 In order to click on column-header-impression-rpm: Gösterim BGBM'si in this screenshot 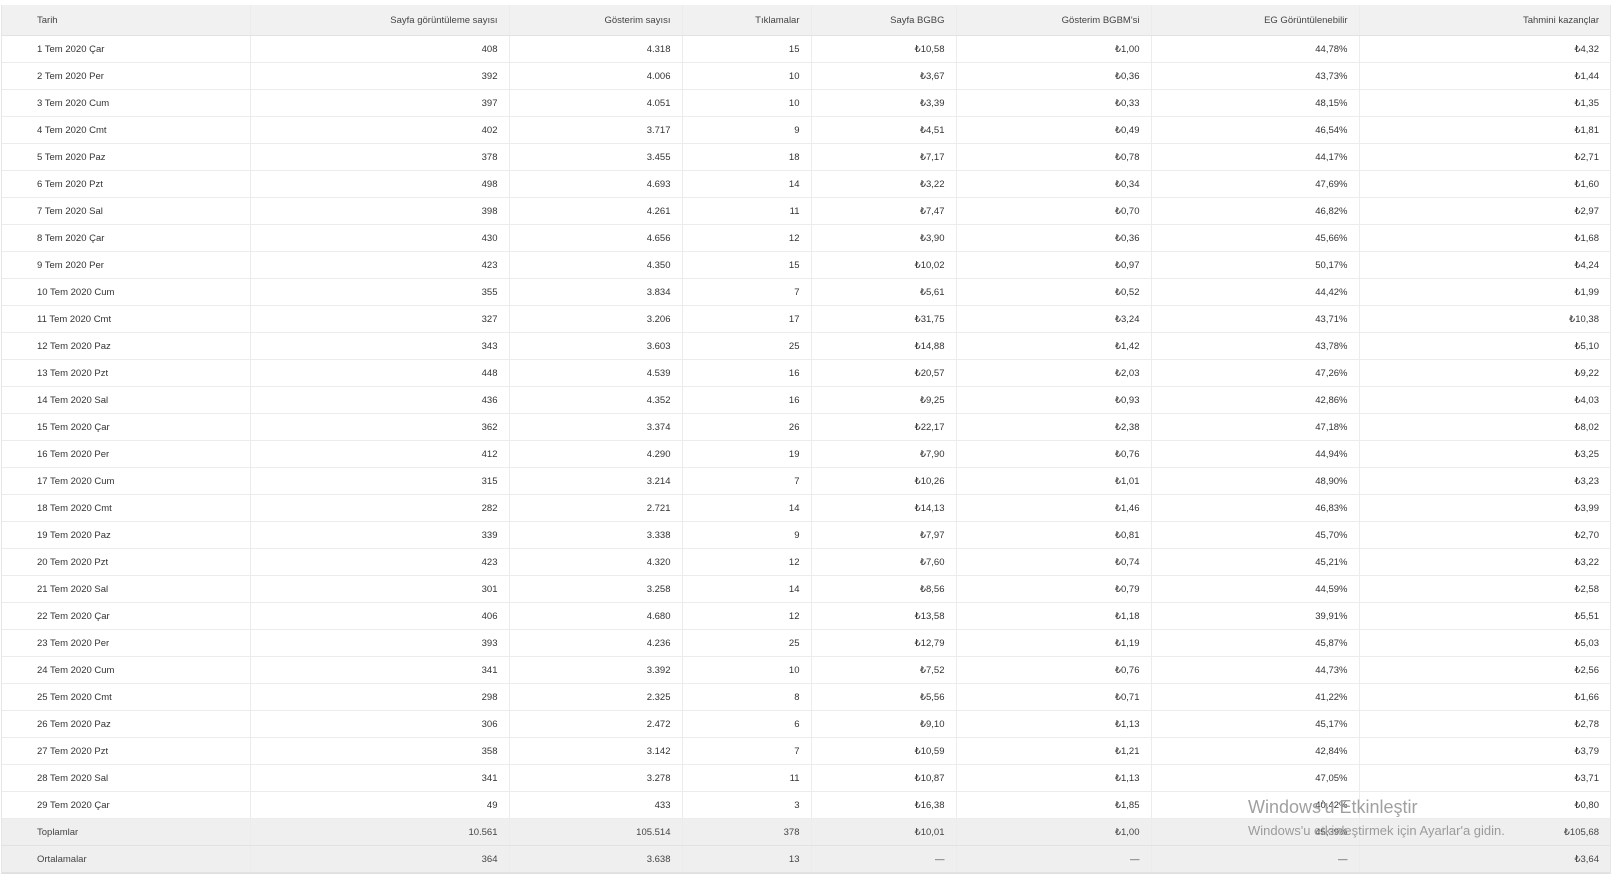, I will do `click(1054, 20)`.